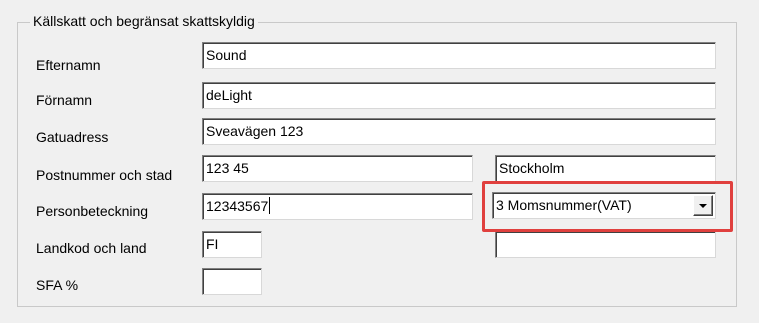 The height and width of the screenshot is (323, 759). I want to click on label-postnummer-och-stad: Postnummer och stad, so click(104, 175).